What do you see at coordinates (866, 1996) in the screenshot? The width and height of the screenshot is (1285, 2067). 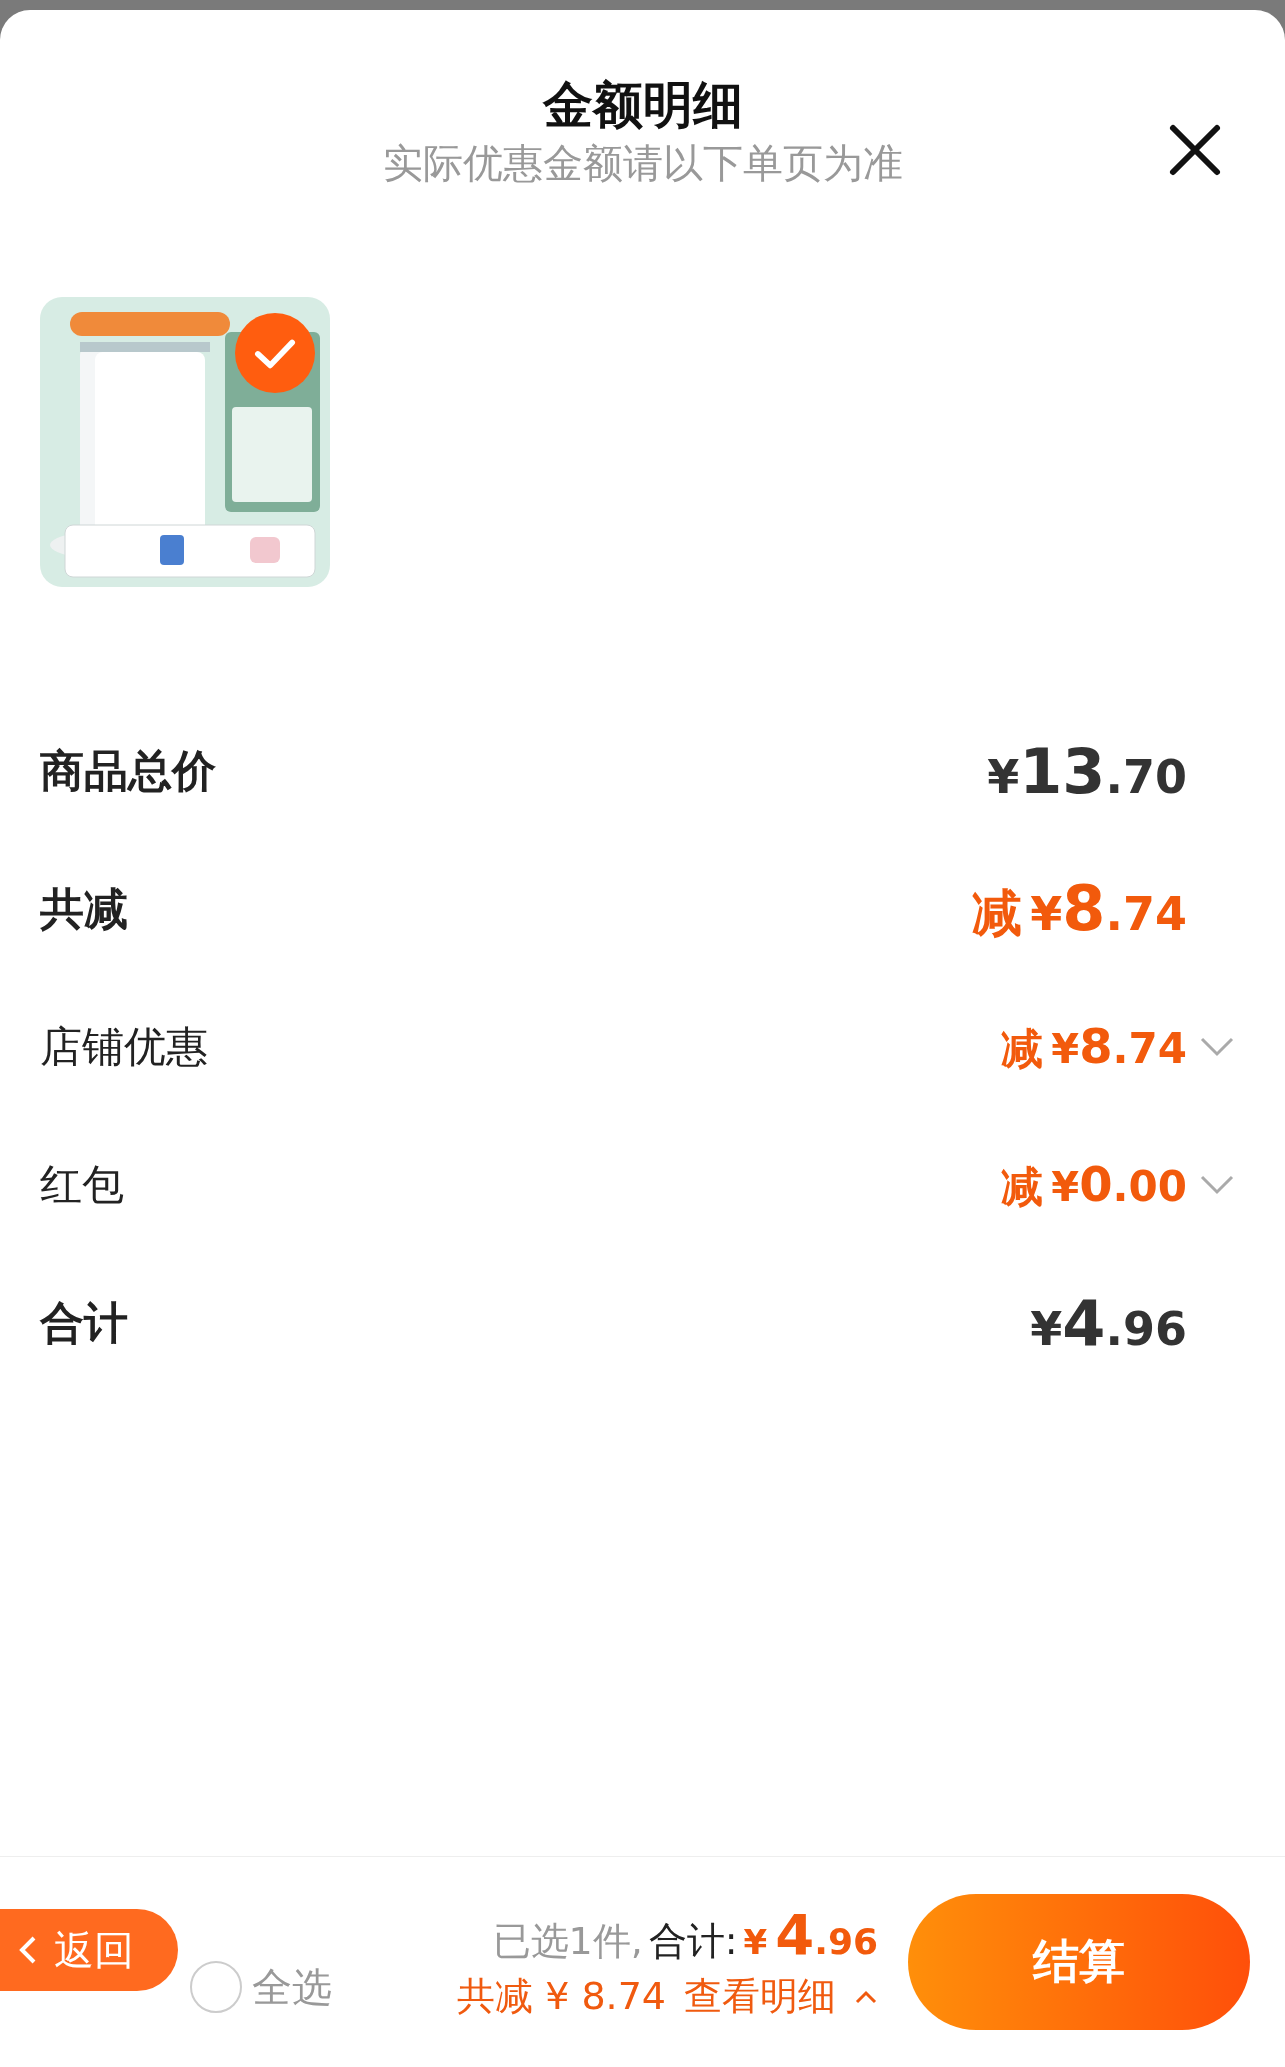 I see `caret-icon` at bounding box center [866, 1996].